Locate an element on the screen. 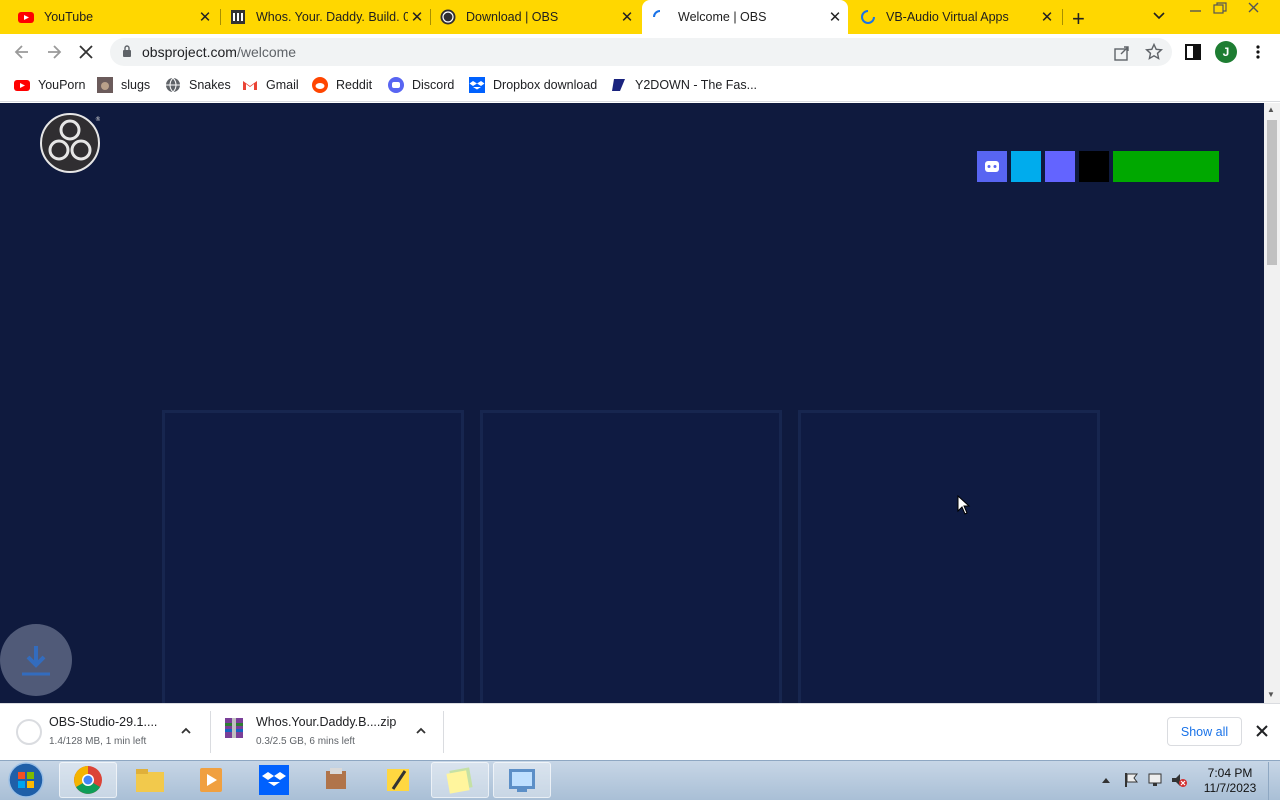 This screenshot has width=1280, height=800. url-path: /welcome is located at coordinates (266, 52).